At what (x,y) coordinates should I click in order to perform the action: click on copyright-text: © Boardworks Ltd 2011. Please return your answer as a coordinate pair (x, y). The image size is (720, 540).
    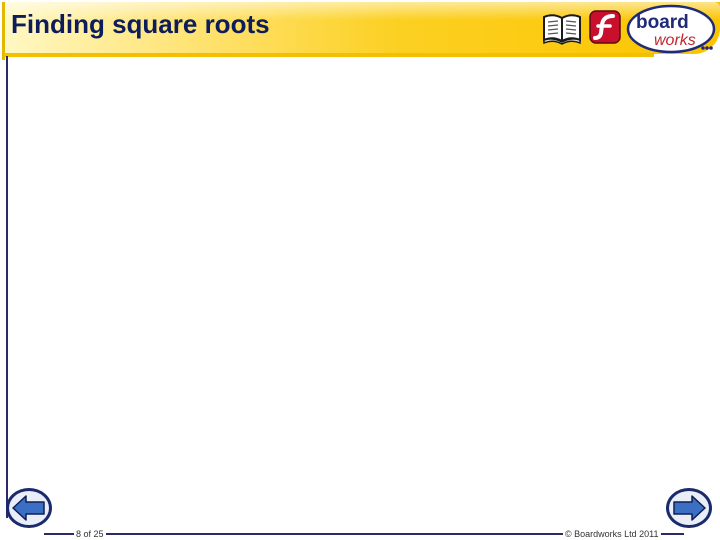
    Looking at the image, I should click on (612, 534).